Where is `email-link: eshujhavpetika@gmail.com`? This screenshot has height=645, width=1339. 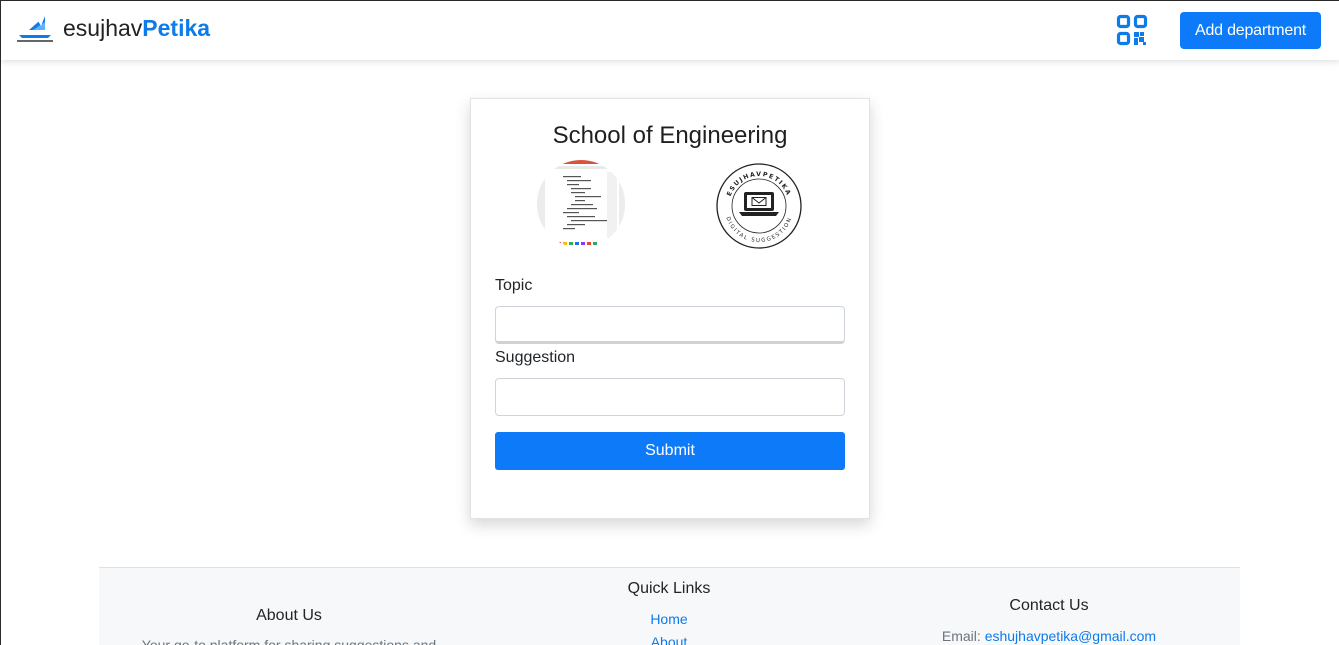 email-link: eshujhavpetika@gmail.com is located at coordinates (1070, 636).